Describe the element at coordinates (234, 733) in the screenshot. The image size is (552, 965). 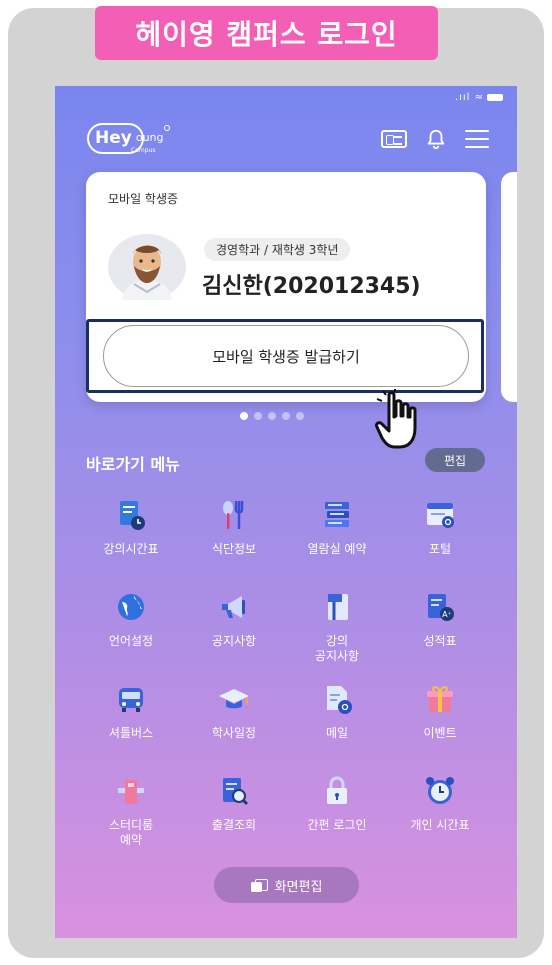
I see `shortcut-label: 학사일정` at that location.